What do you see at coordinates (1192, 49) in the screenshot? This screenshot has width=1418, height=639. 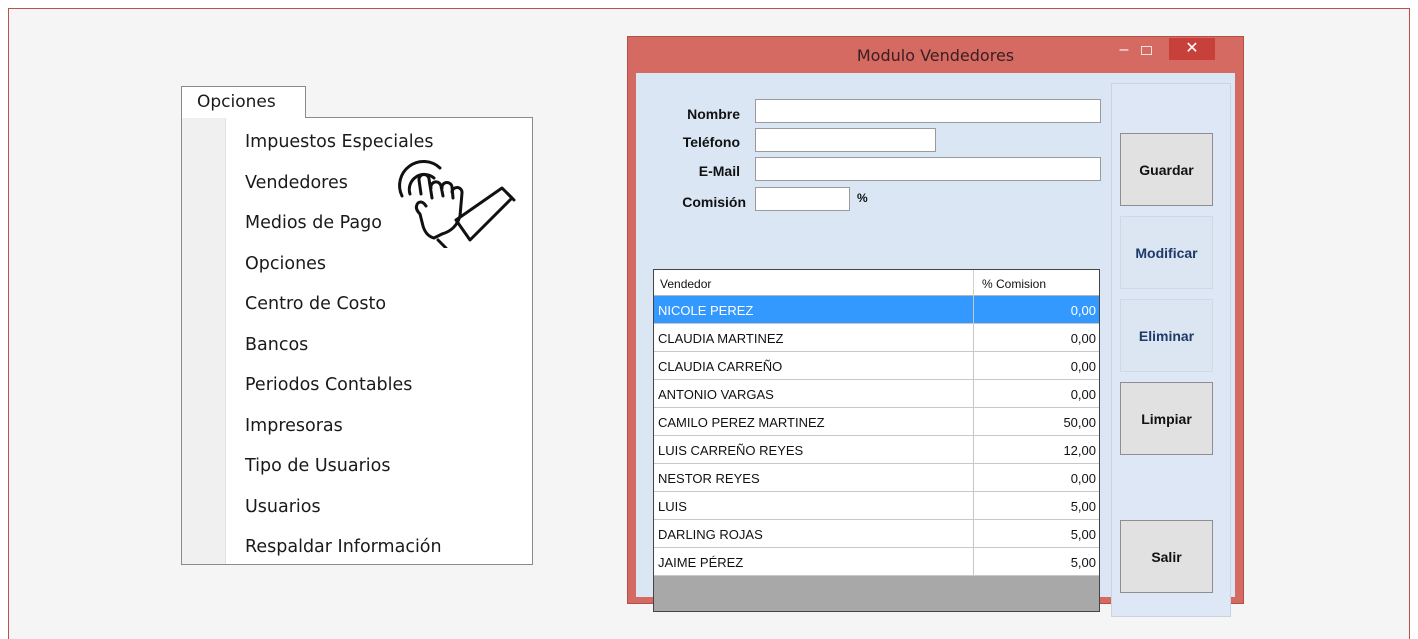 I see `close-button: ✕` at bounding box center [1192, 49].